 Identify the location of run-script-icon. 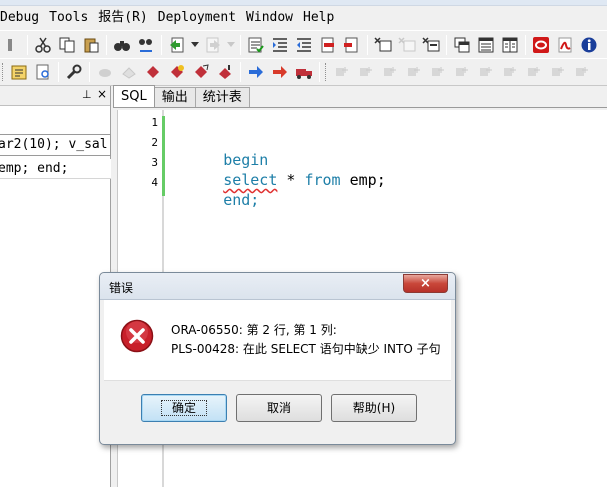
(431, 45).